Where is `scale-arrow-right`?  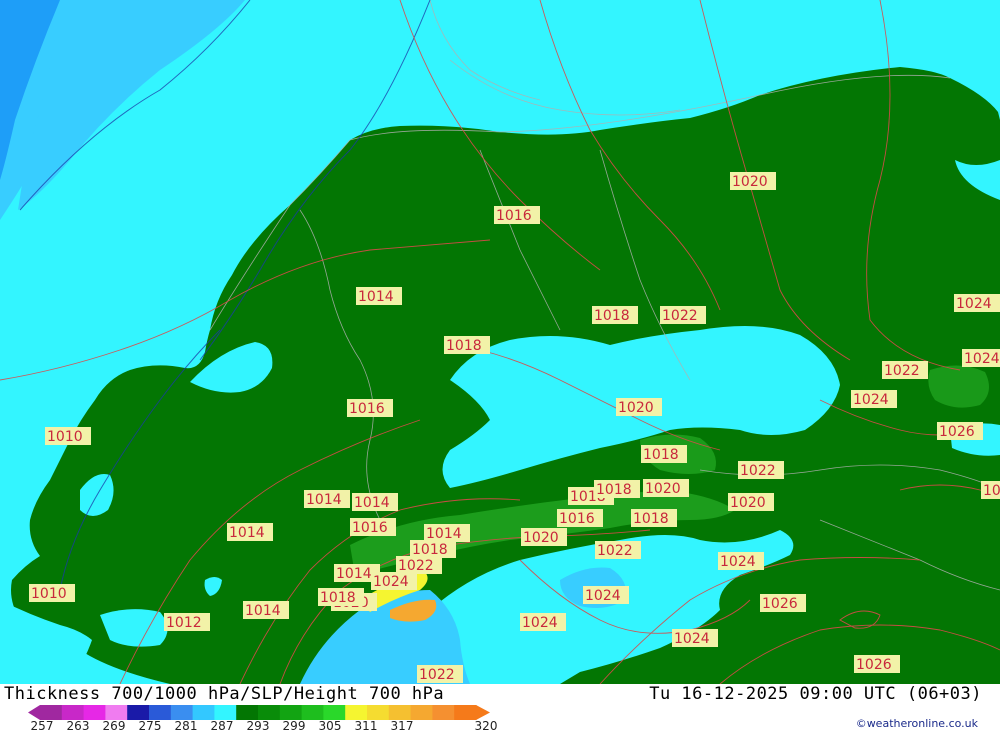 scale-arrow-right is located at coordinates (483, 712).